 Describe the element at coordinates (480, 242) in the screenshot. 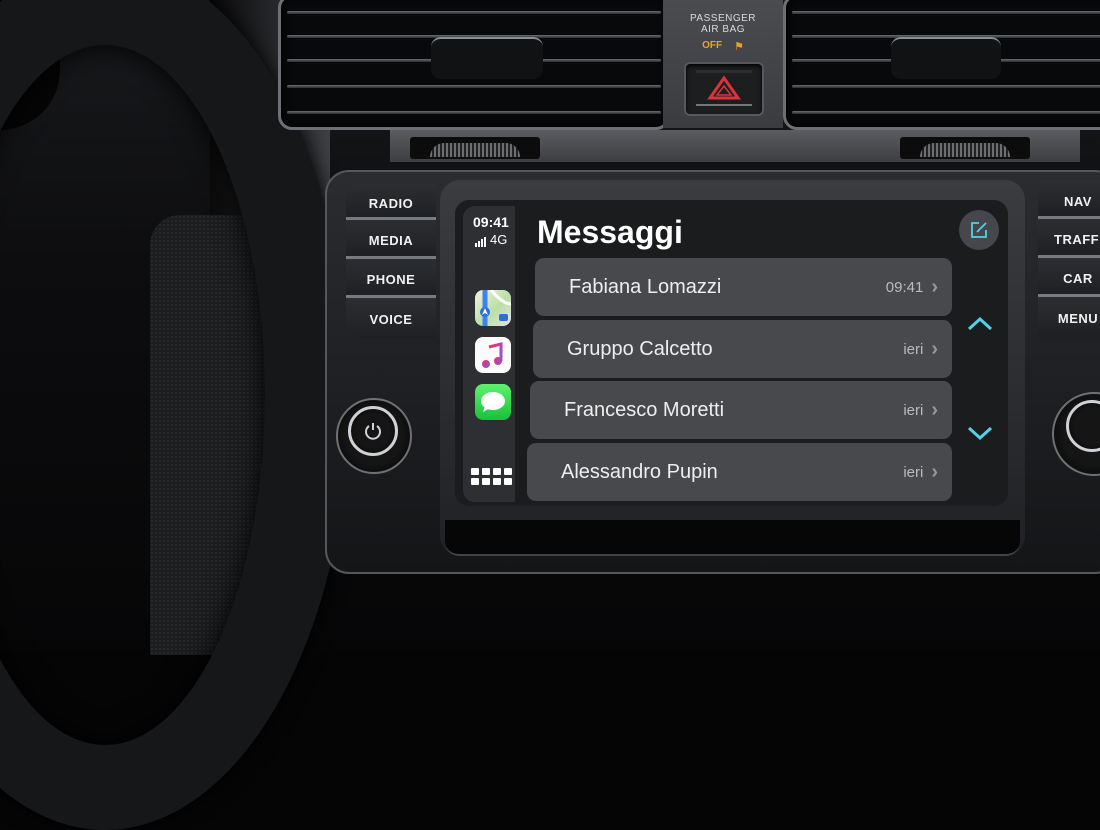

I see `signal-bars-icon` at that location.